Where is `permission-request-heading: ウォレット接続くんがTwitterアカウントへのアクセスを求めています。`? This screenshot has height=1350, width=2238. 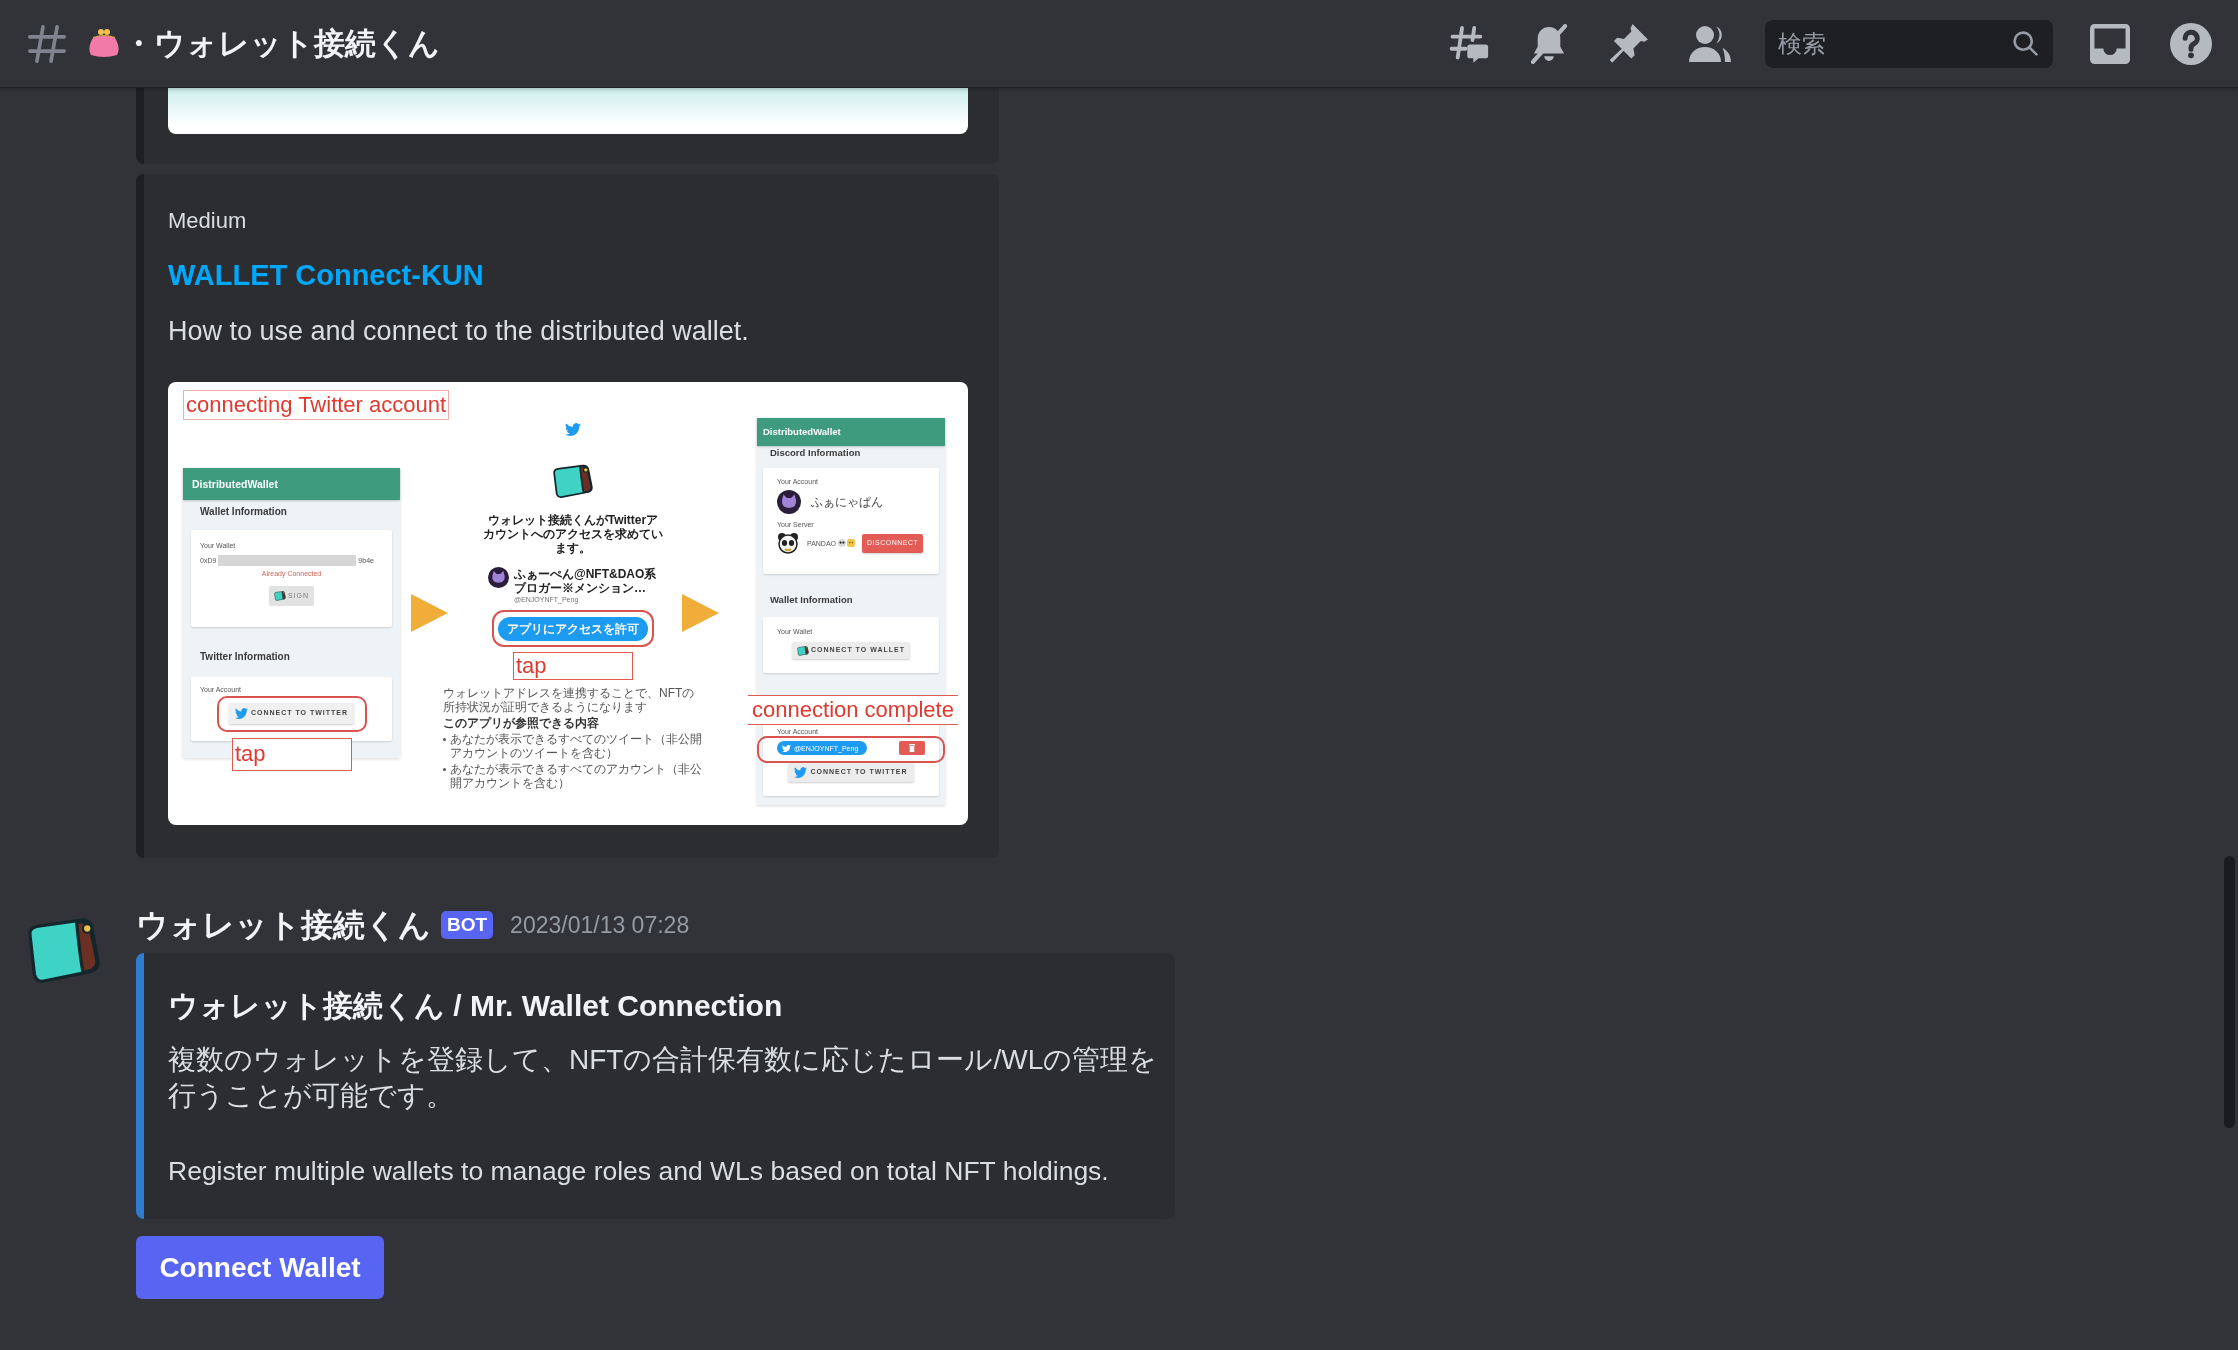 permission-request-heading: ウォレット接続くんがTwitterアカウントへのアクセスを求めています。 is located at coordinates (573, 534).